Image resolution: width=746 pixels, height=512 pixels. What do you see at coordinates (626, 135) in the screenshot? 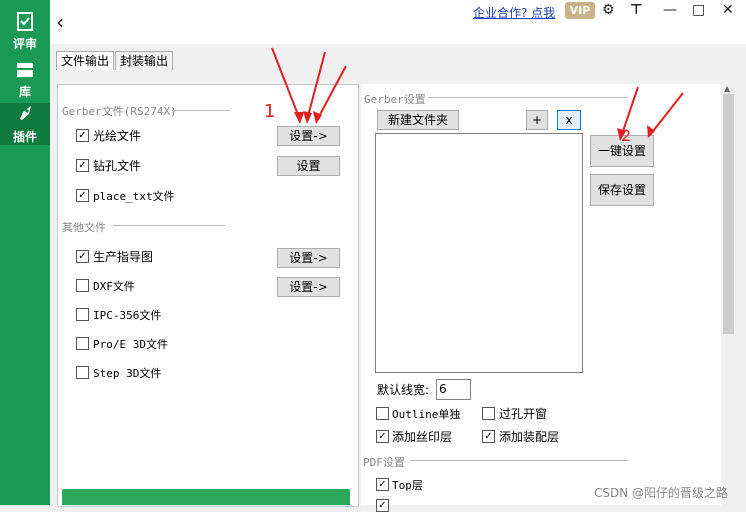
I see `annotation-number-2: 2` at bounding box center [626, 135].